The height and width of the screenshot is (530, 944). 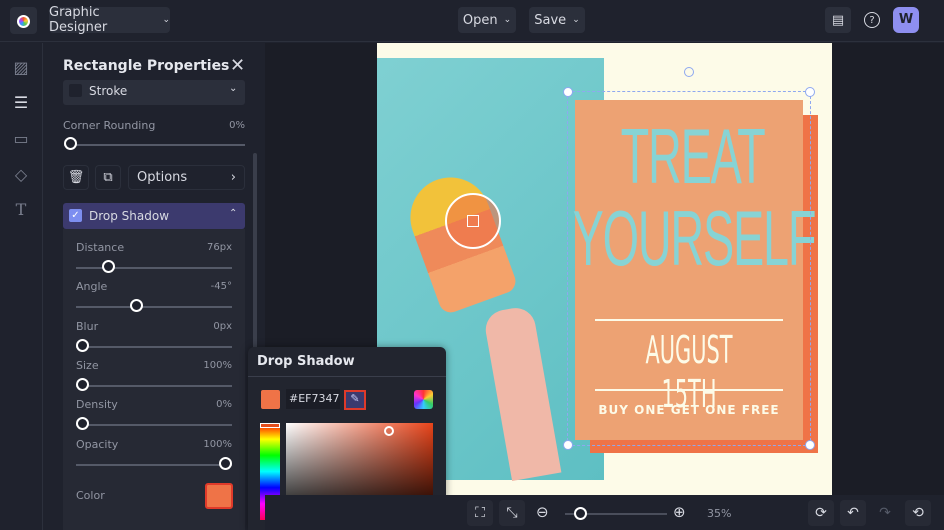 What do you see at coordinates (270, 399) in the screenshot?
I see `current-color-swatch` at bounding box center [270, 399].